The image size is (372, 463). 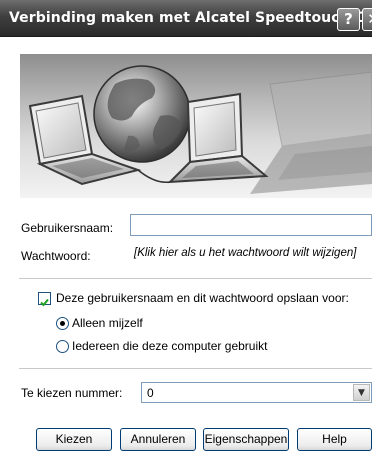 I want to click on help-title-button: ?, so click(x=348, y=19).